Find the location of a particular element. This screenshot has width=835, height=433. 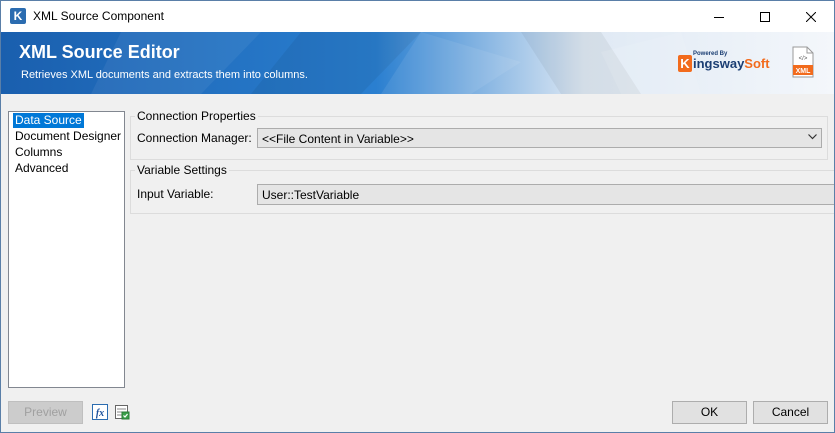

connection-manager-value: <<File Content in Variable>> is located at coordinates (338, 139).